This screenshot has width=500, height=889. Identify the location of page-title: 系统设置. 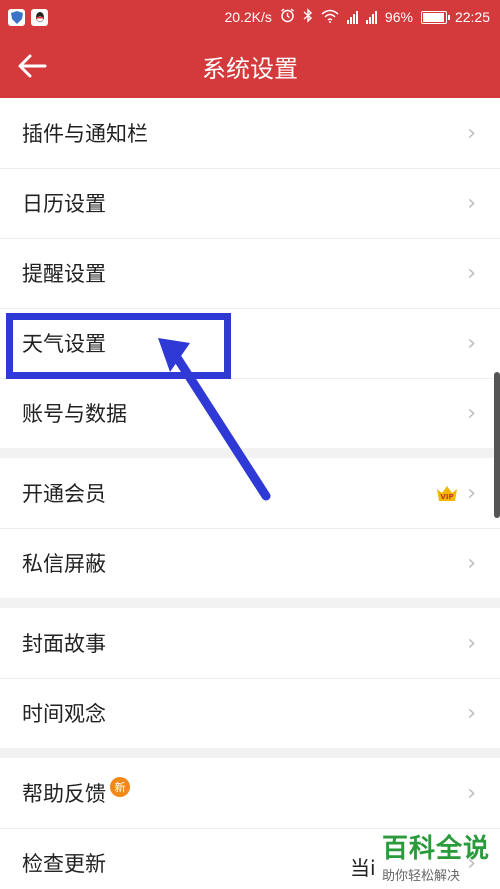
(250, 68).